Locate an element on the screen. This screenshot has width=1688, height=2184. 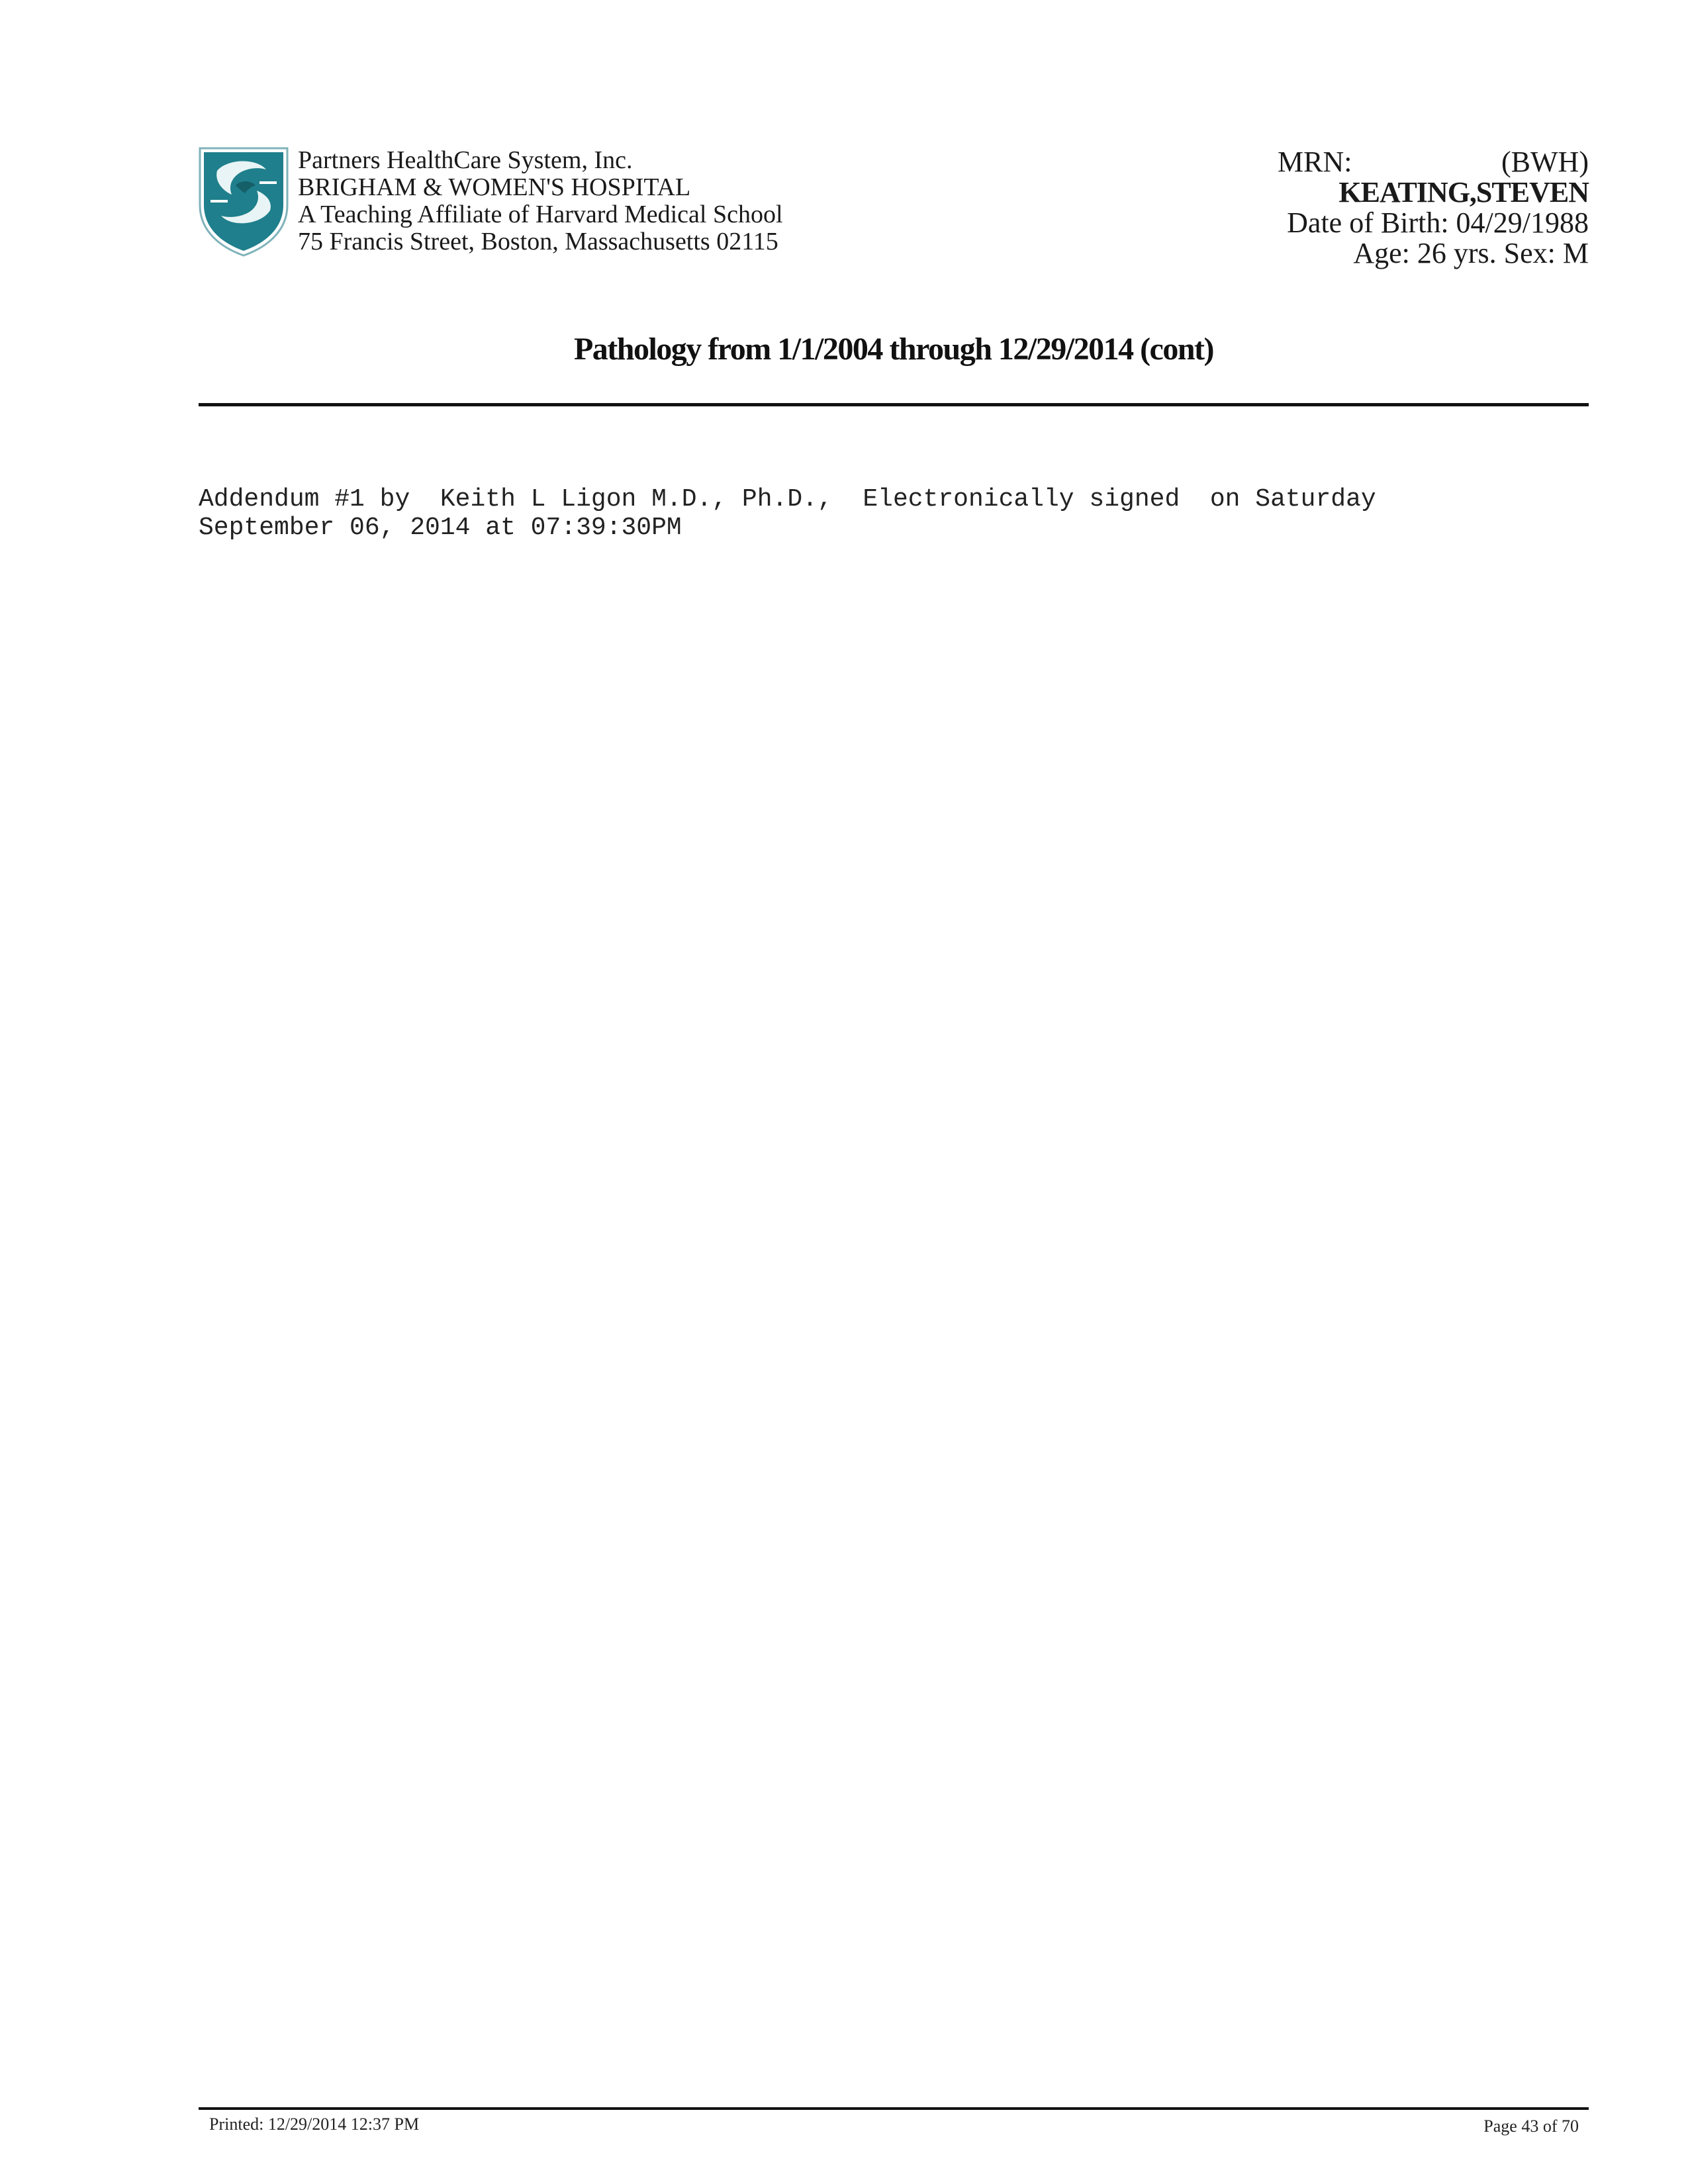
mrn-site: (BWH) is located at coordinates (1545, 162).